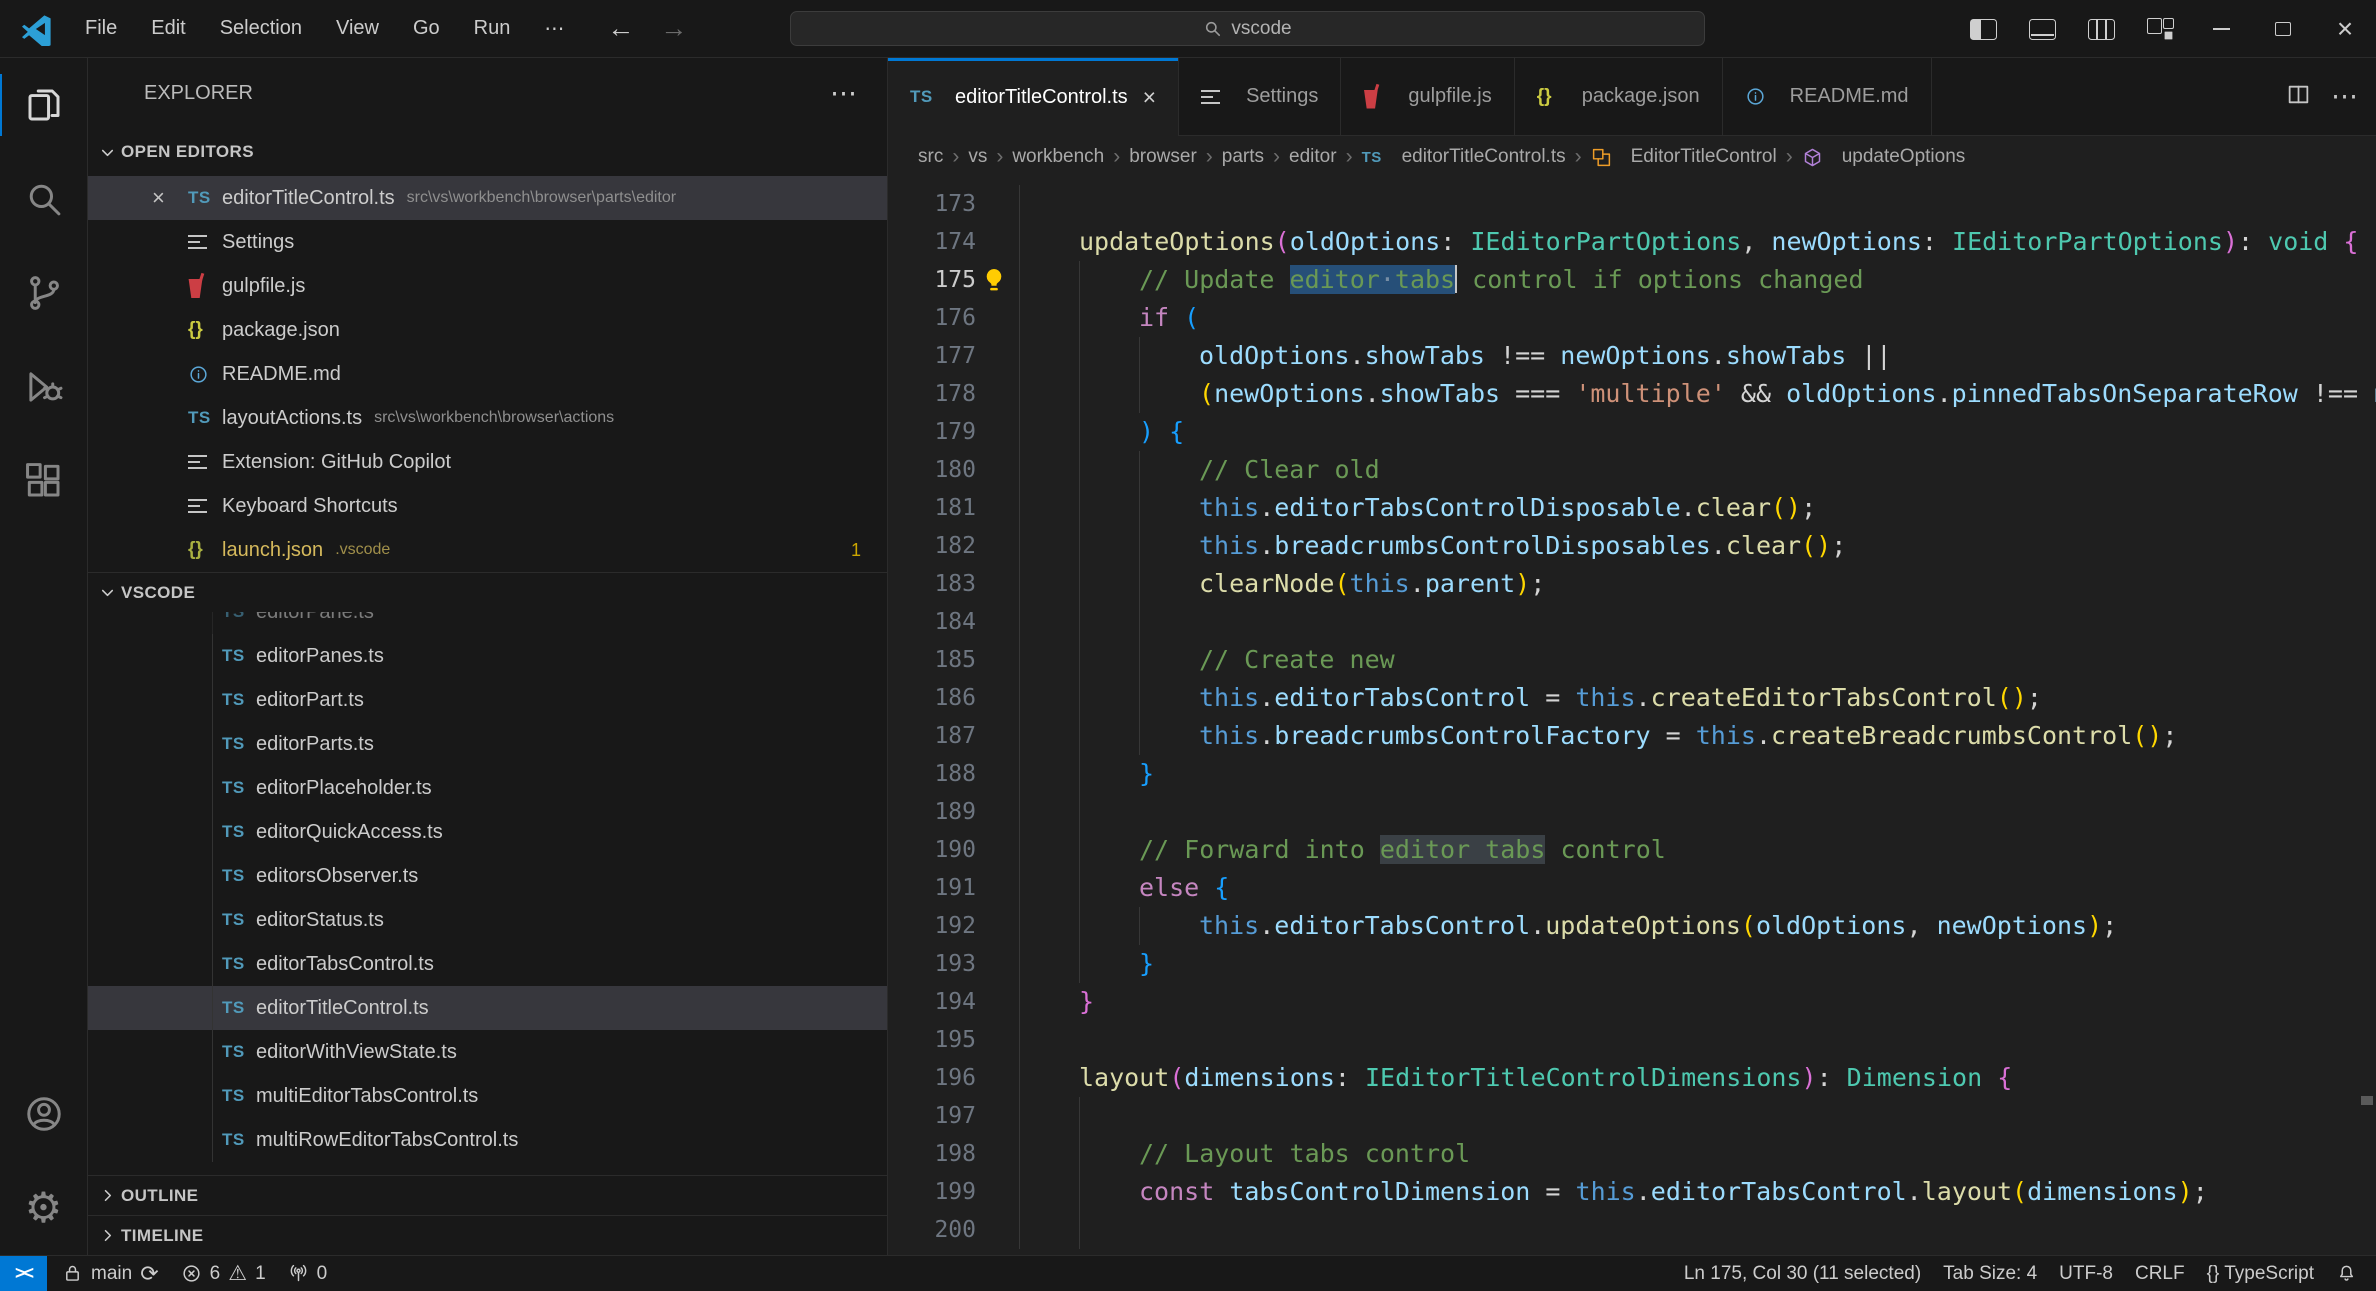 This screenshot has width=2376, height=1291. I want to click on activity-search-icon, so click(44, 199).